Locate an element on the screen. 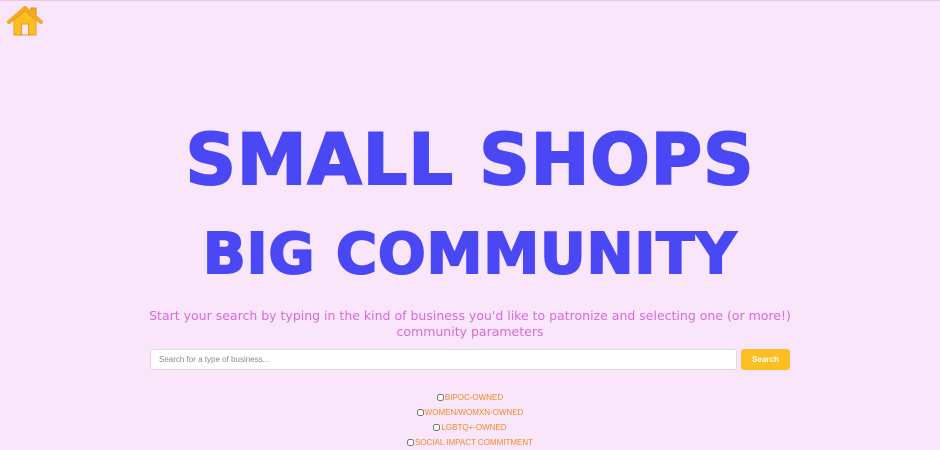 The image size is (940, 450). hero-title-line1: SMALL SHOPS is located at coordinates (469, 160).